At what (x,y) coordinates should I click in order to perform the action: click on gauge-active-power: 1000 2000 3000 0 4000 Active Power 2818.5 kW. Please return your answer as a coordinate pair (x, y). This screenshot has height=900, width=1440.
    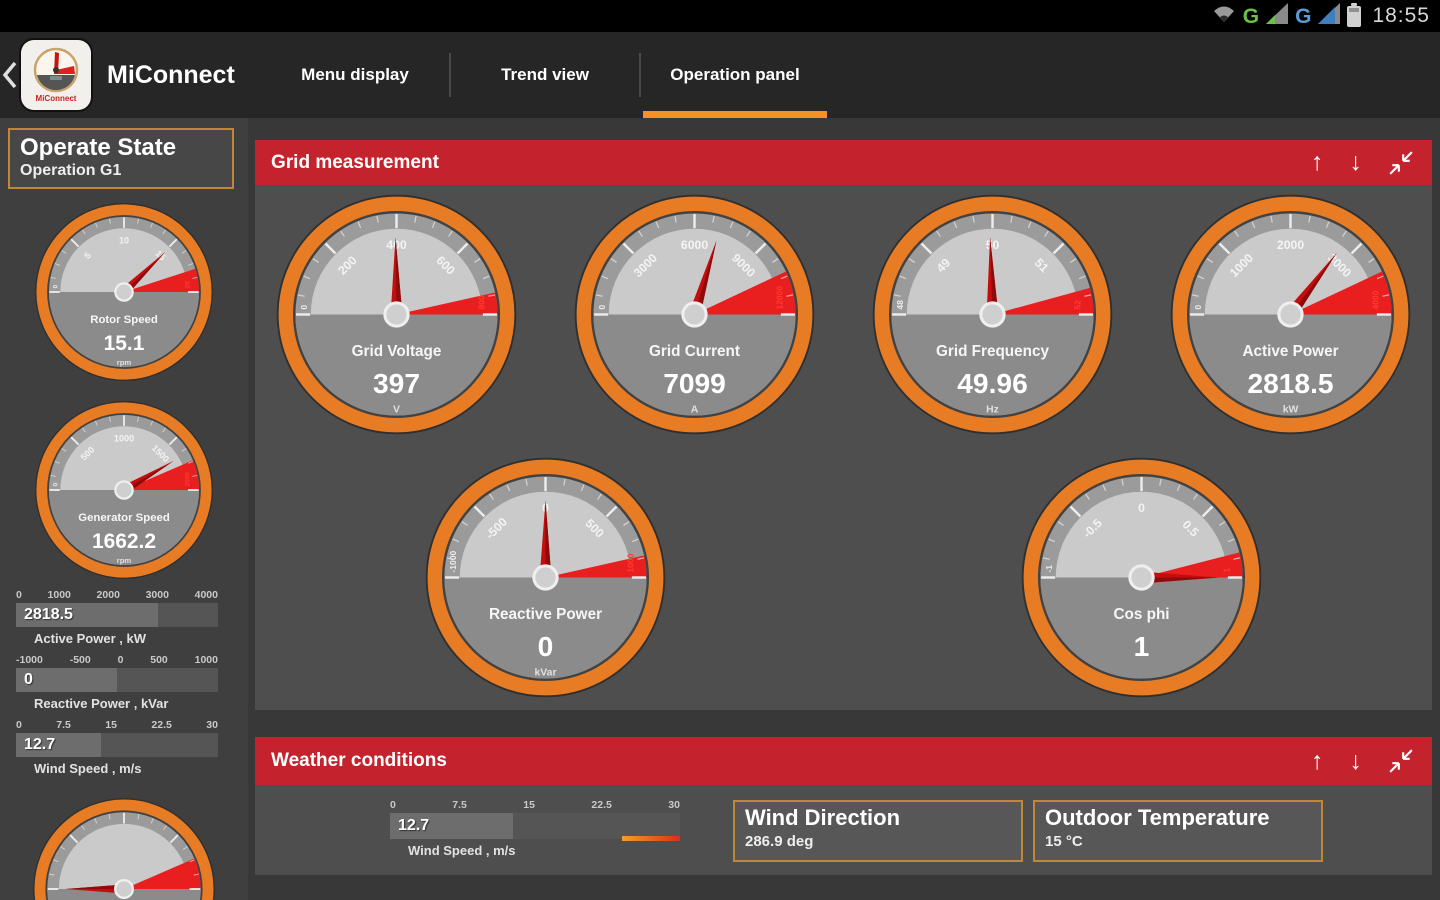
    Looking at the image, I should click on (1290, 314).